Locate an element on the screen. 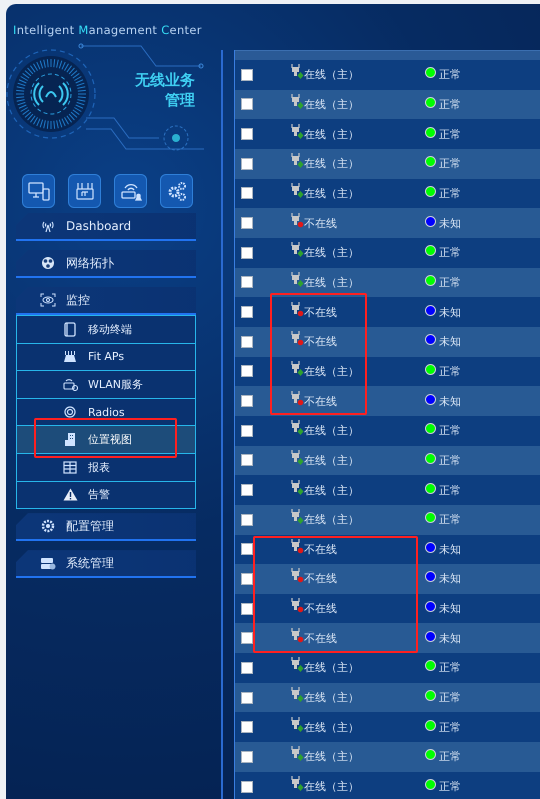 The width and height of the screenshot is (540, 799). devices-icon is located at coordinates (39, 191).